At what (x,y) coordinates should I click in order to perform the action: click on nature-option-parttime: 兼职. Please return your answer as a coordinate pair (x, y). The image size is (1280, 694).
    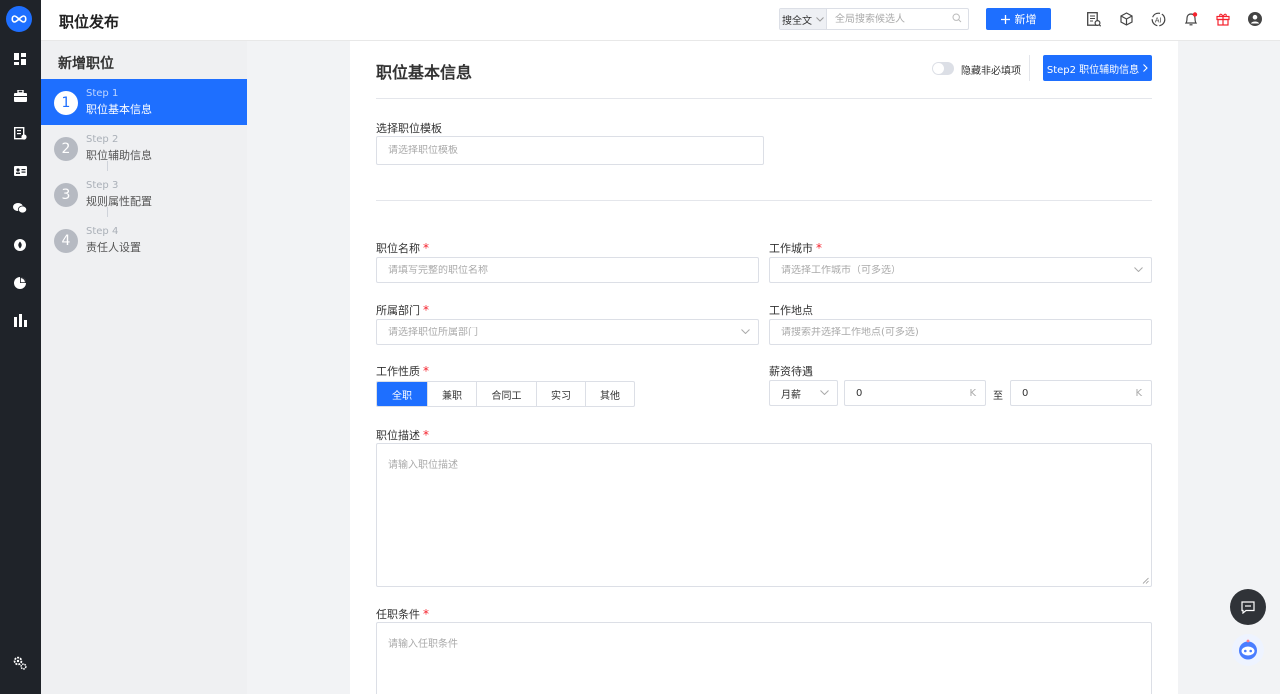
    Looking at the image, I should click on (451, 394).